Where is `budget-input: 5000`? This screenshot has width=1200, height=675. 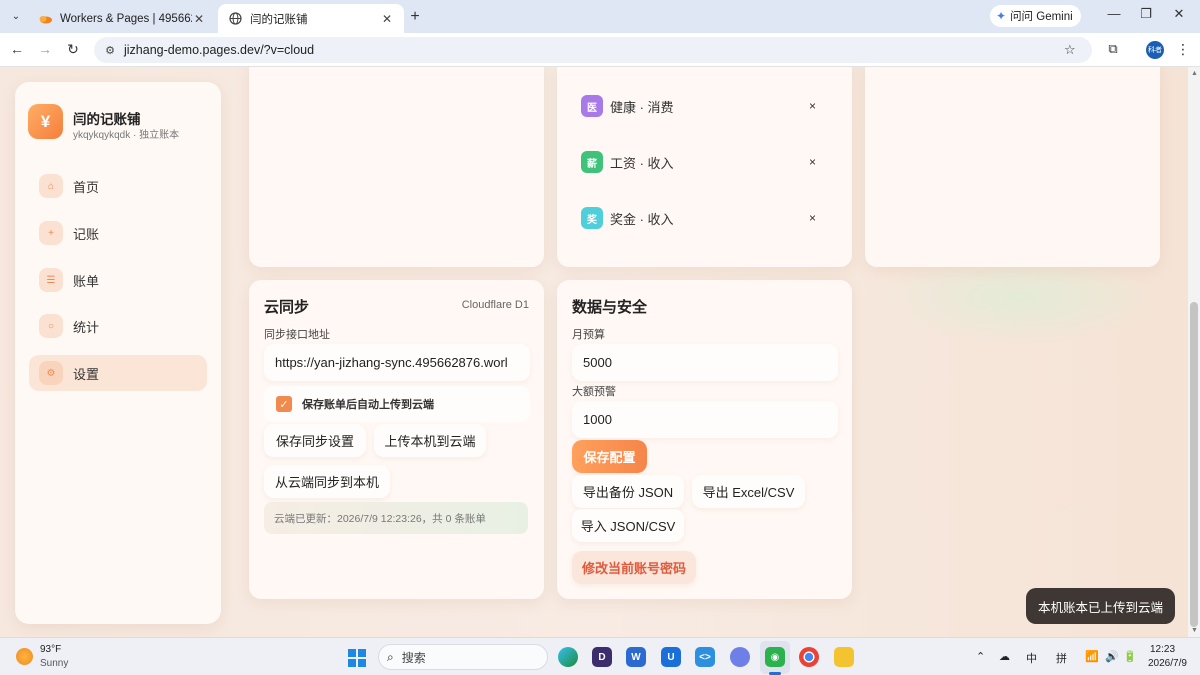 budget-input: 5000 is located at coordinates (705, 362).